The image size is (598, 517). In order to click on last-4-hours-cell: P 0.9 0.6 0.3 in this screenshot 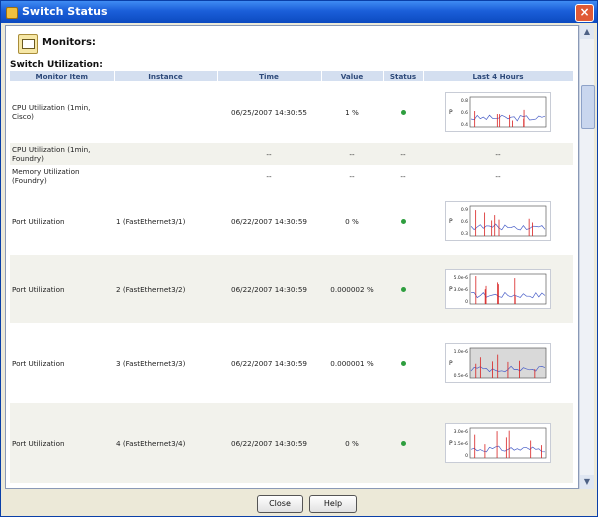, I will do `click(498, 221)`.